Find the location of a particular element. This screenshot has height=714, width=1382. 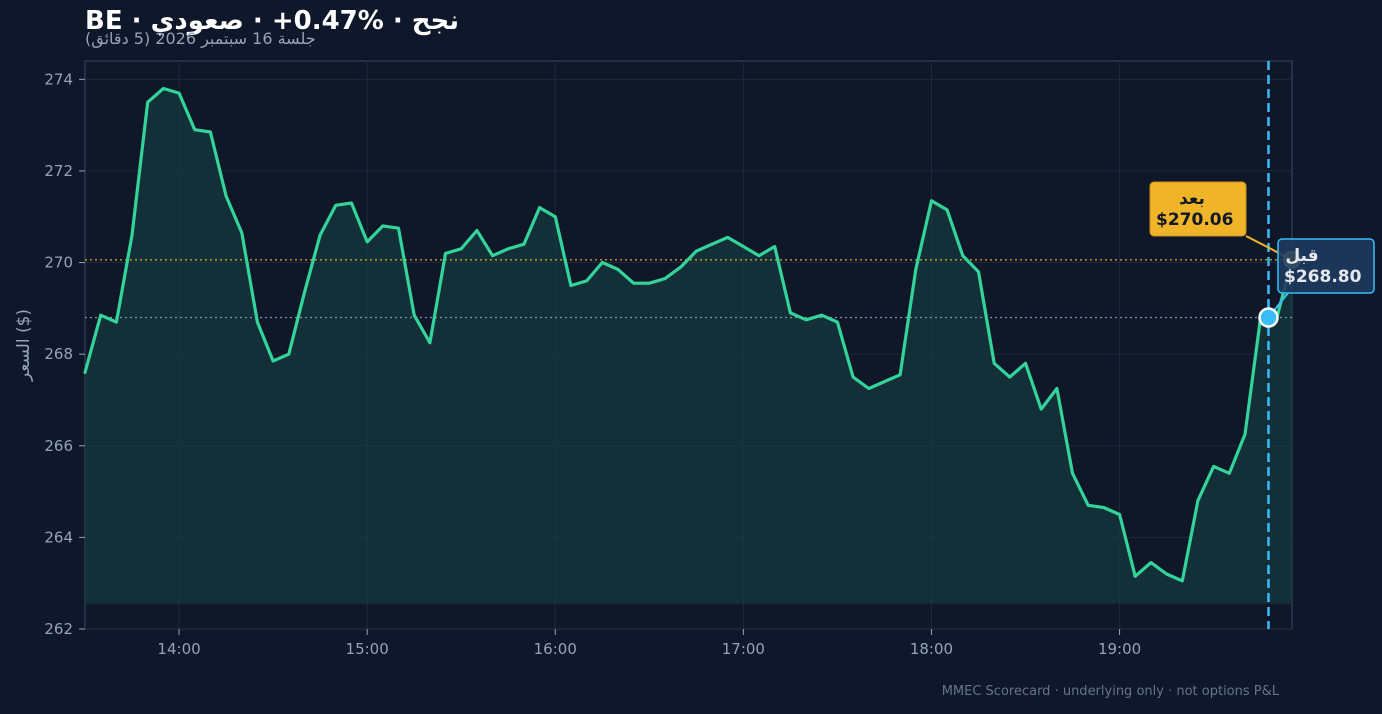

y-axis-label: السعر ($) is located at coordinates (24, 345).